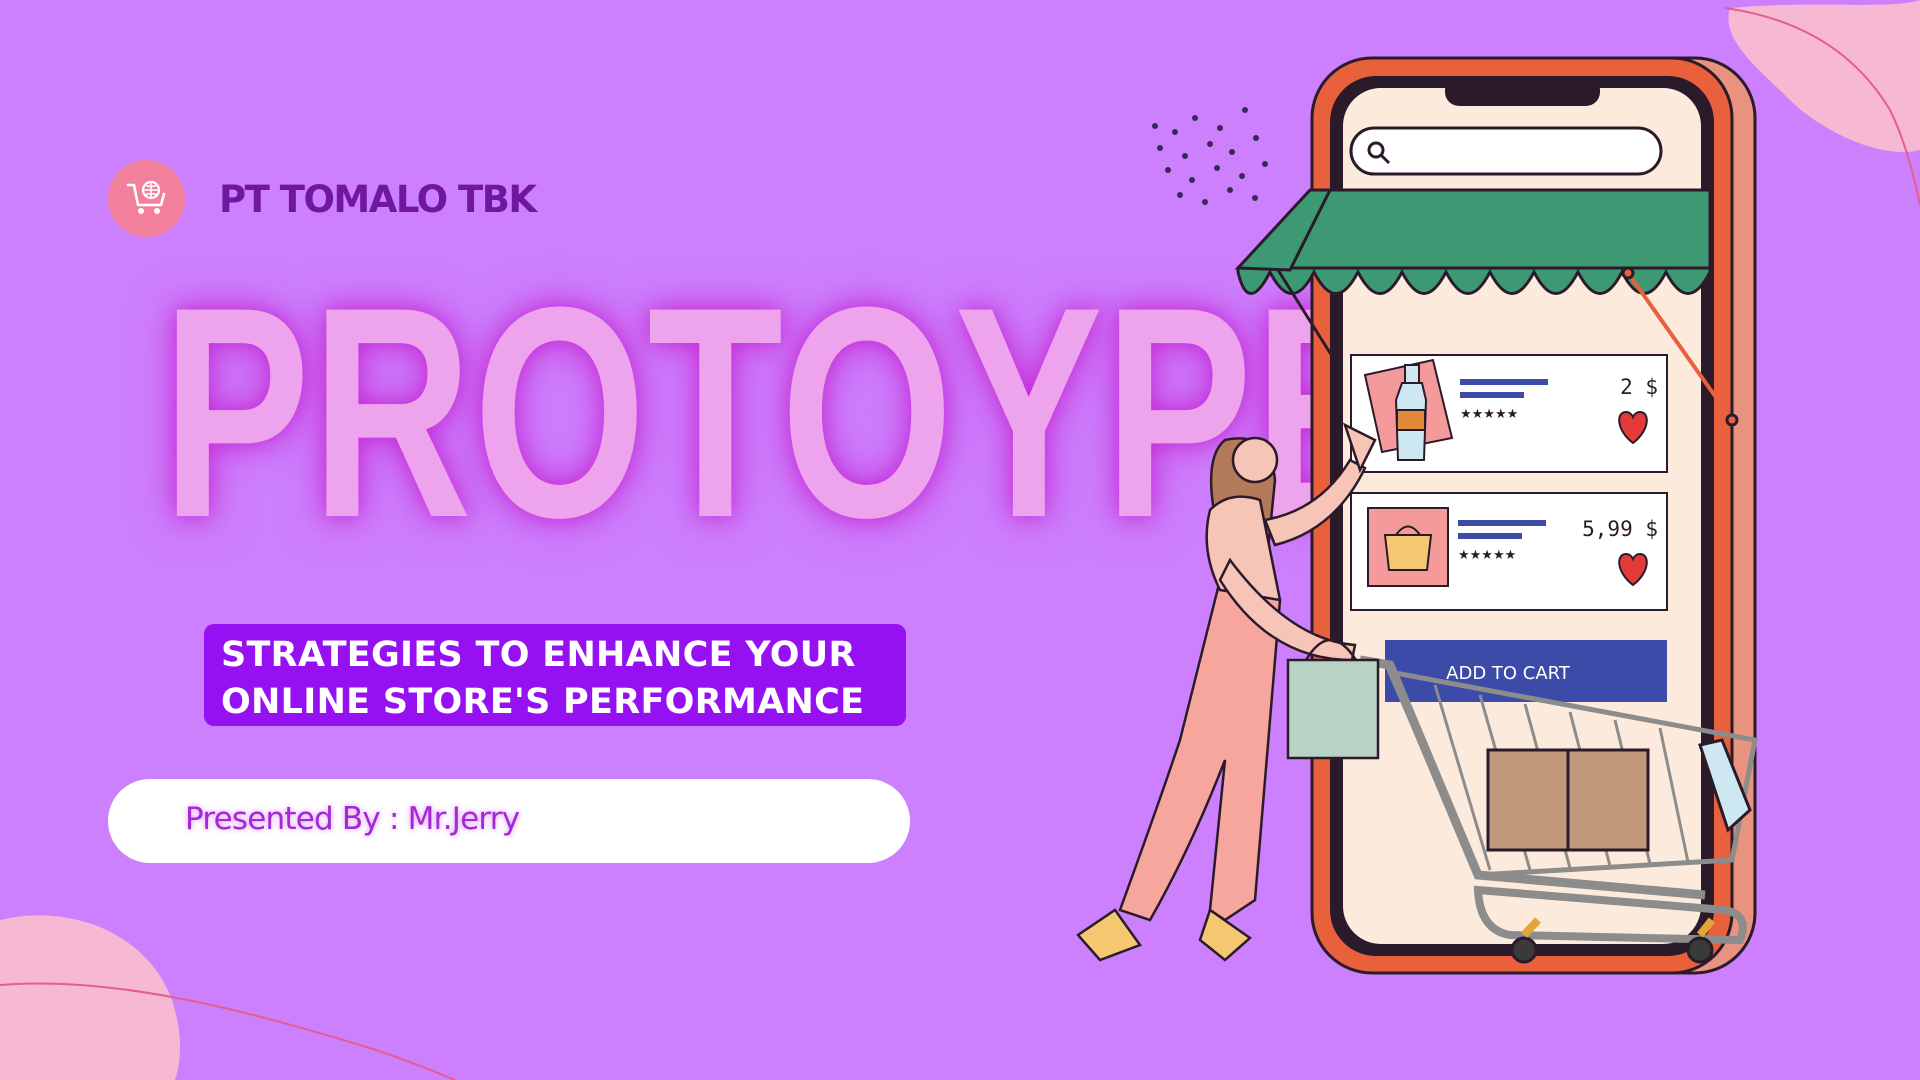 The height and width of the screenshot is (1080, 1920). Describe the element at coordinates (1508, 673) in the screenshot. I see `add-to-cart-label: ADD TO CART` at that location.